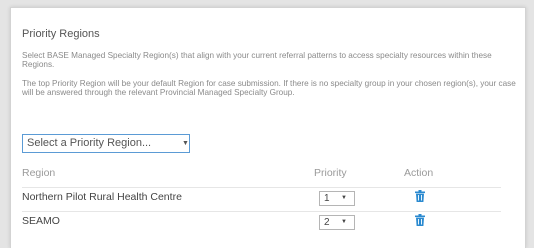 Image resolution: width=534 pixels, height=248 pixels. I want to click on priority-select: 1 ▼, so click(337, 198).